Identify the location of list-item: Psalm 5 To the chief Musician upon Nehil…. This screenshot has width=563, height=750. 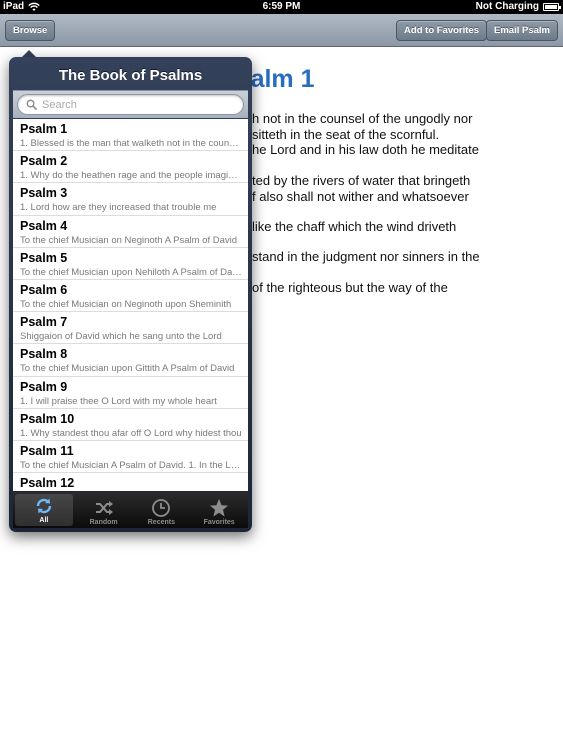
(130, 264).